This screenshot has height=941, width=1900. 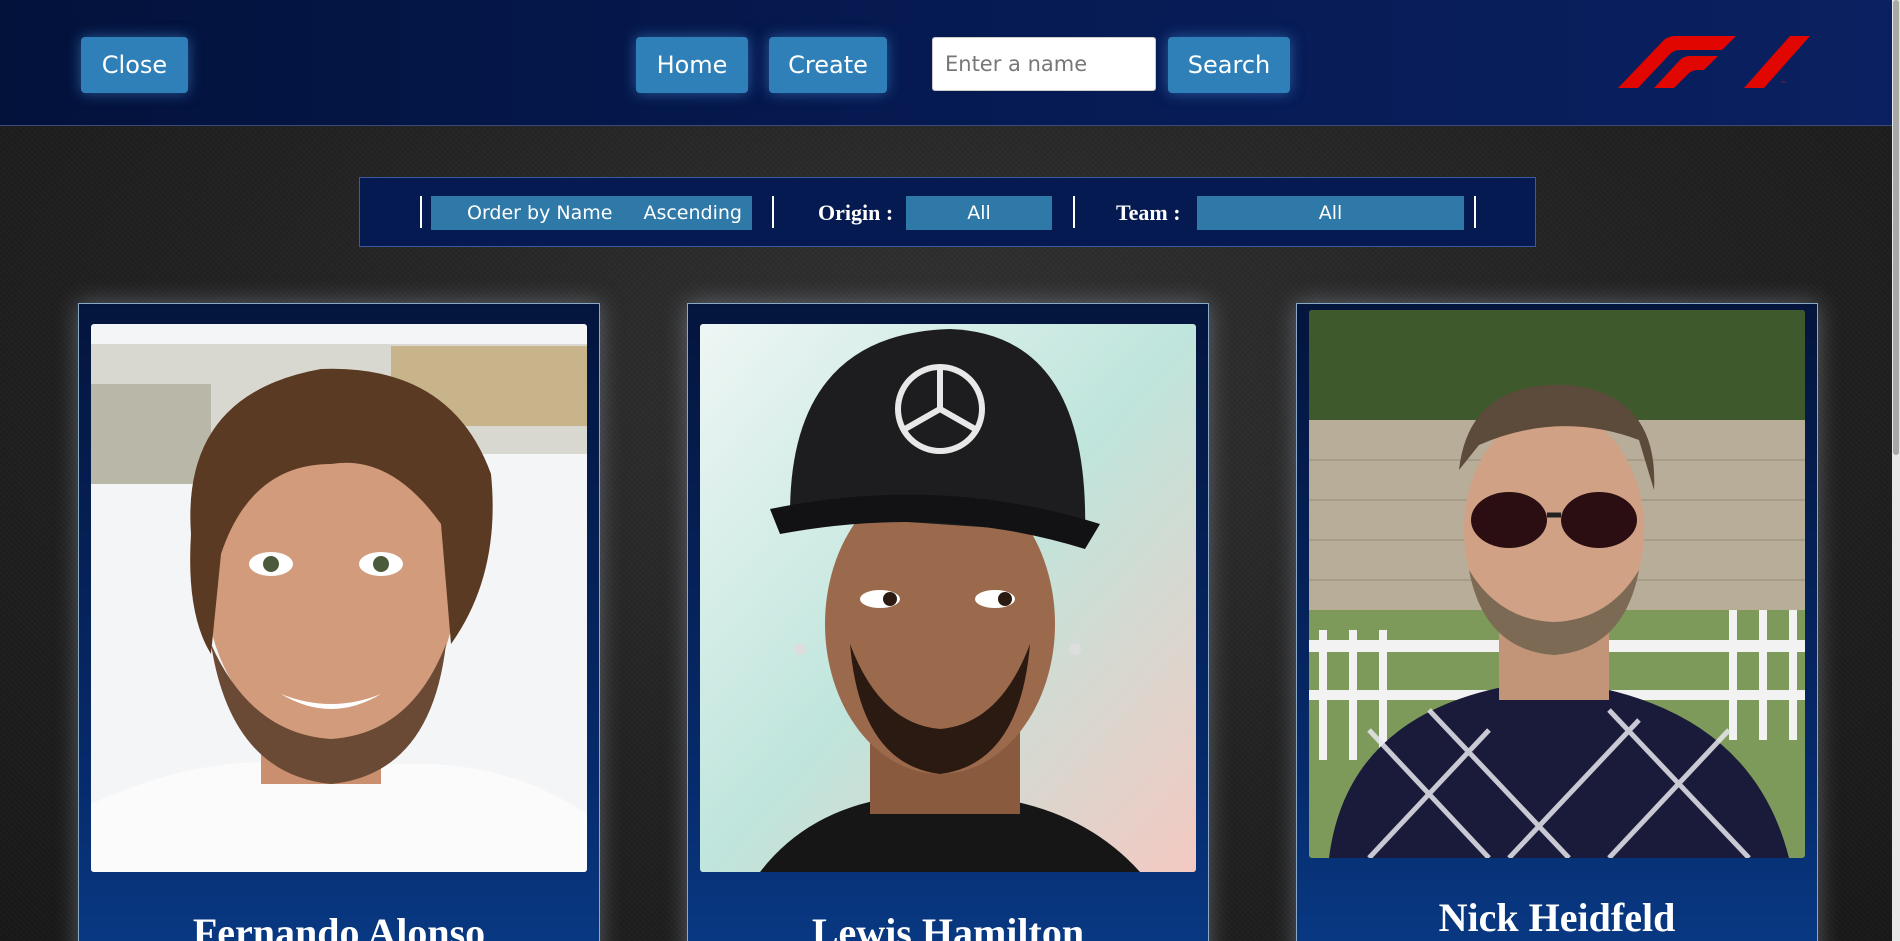 I want to click on order-select: Order by Name Ascending, so click(x=591, y=213).